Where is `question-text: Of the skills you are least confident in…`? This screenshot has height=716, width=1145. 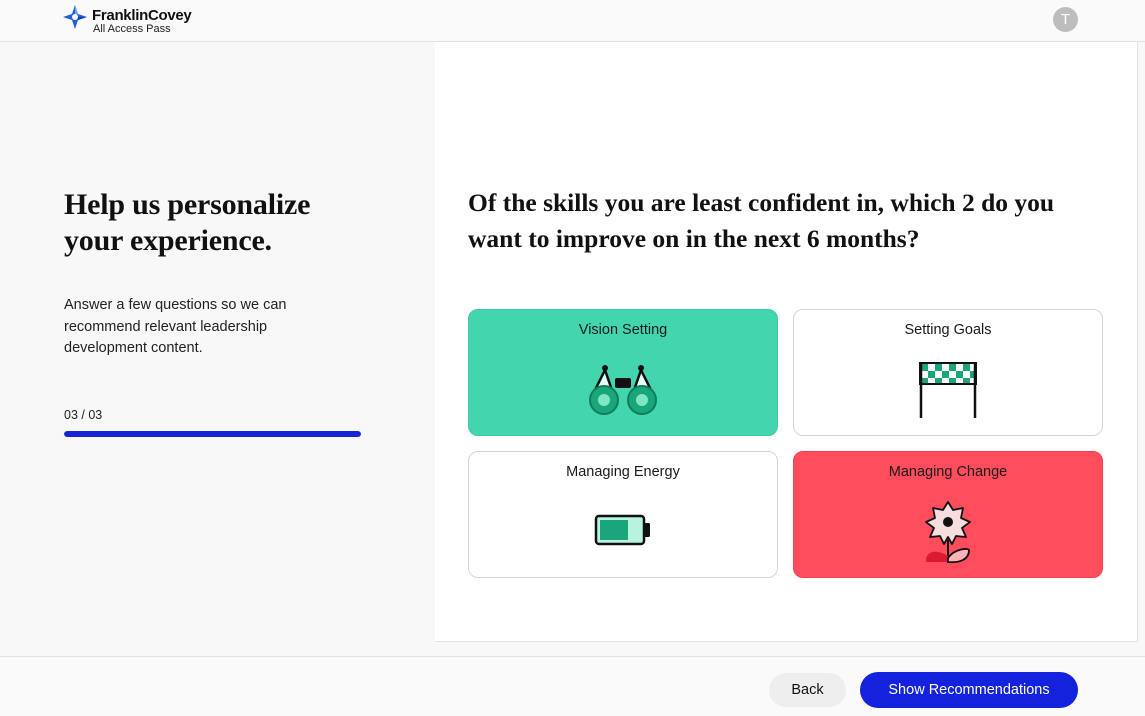 question-text: Of the skills you are least confident in… is located at coordinates (761, 220).